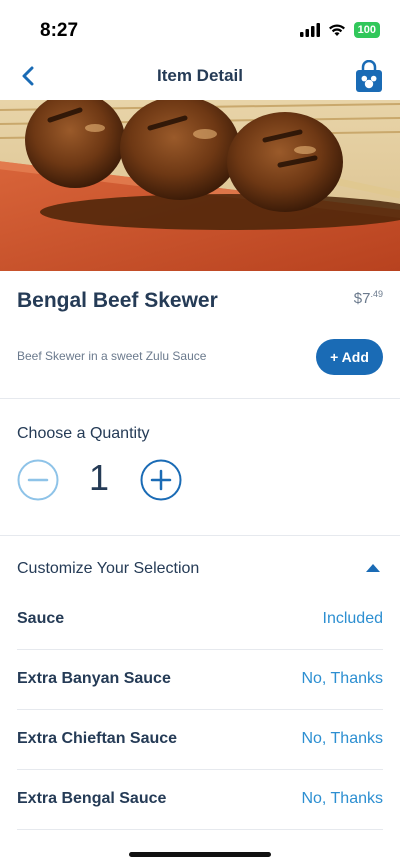 The width and height of the screenshot is (400, 866). I want to click on plus-circle-icon, so click(161, 480).